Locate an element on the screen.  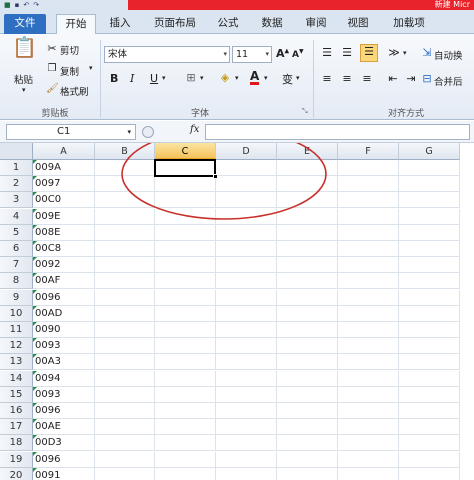
grow-font-button: A▲ is located at coordinates (282, 53).